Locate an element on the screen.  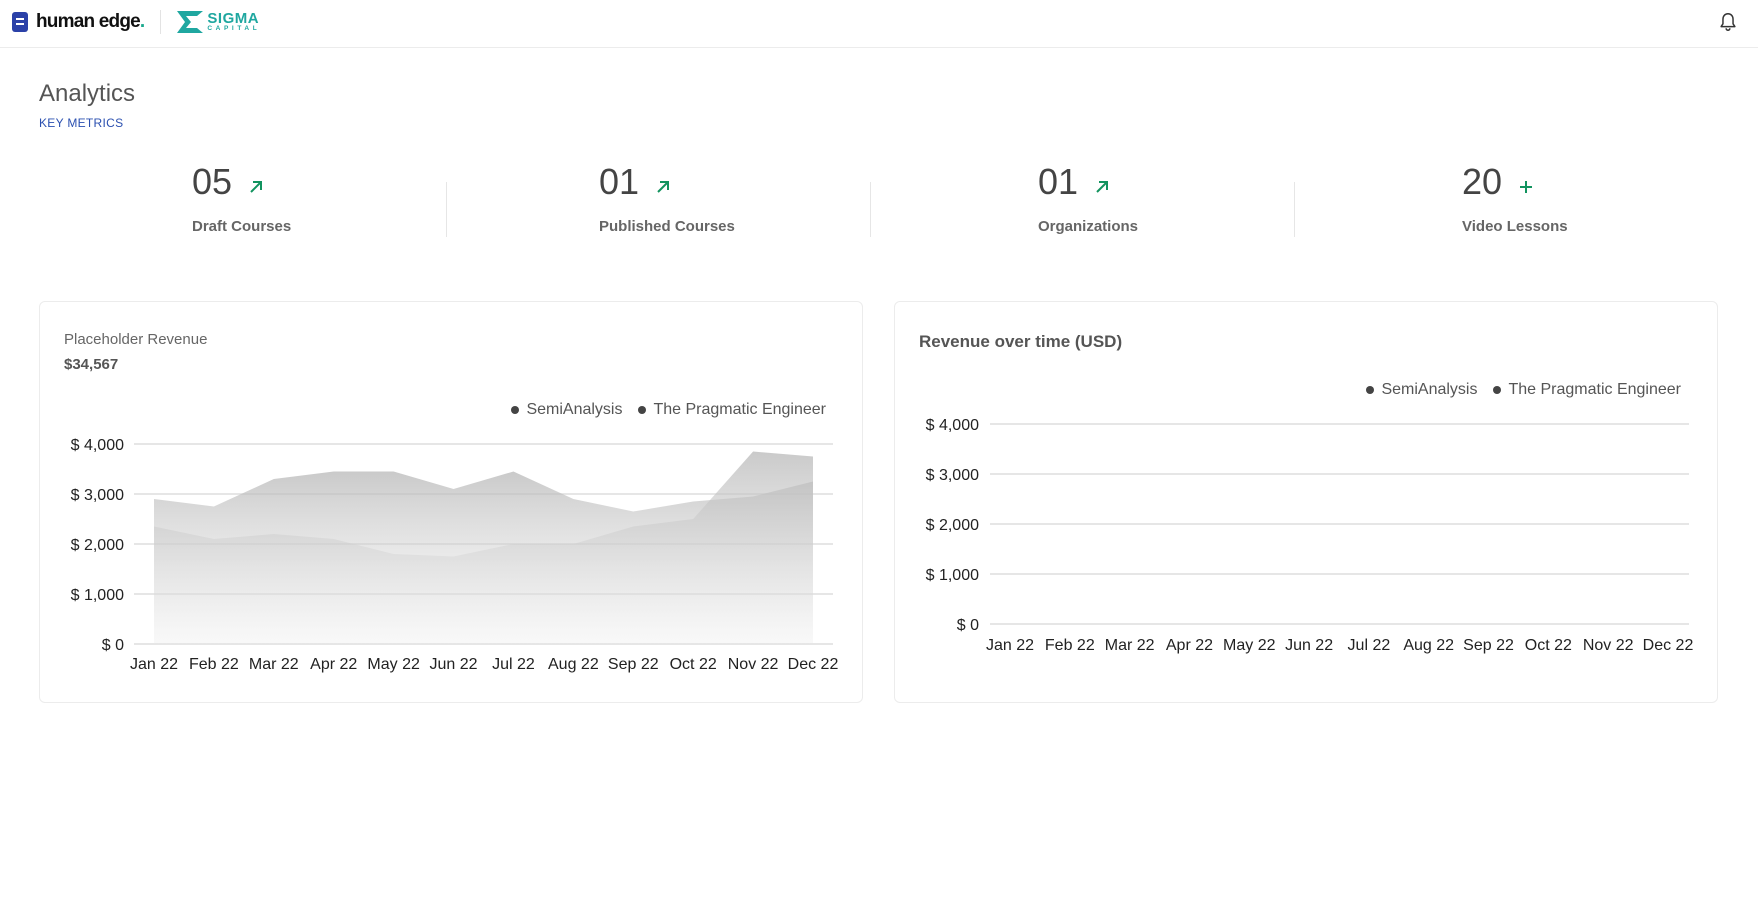
brand-name: human edge. is located at coordinates (90, 22).